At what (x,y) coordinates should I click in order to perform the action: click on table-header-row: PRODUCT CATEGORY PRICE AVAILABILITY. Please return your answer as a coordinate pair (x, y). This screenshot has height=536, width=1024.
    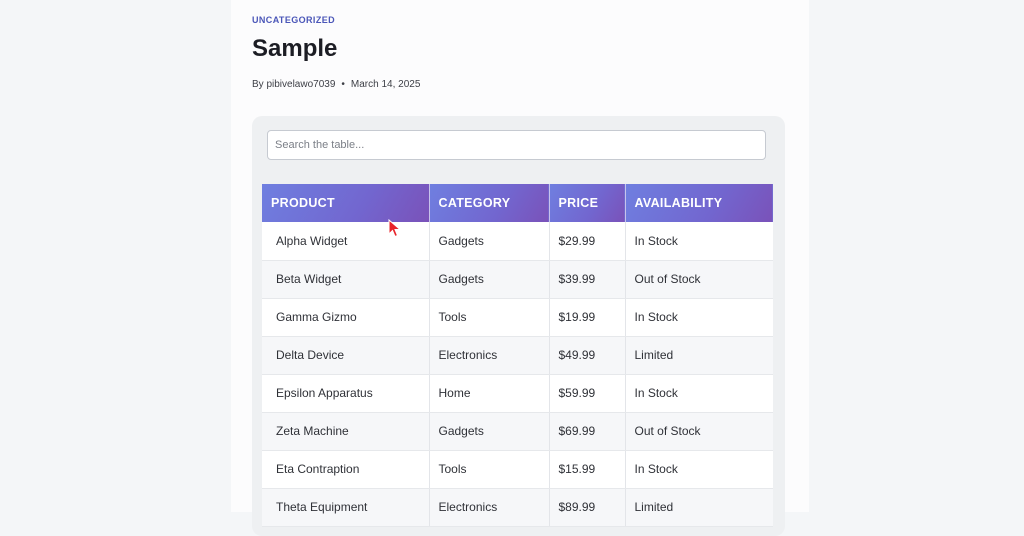
    Looking at the image, I should click on (517, 203).